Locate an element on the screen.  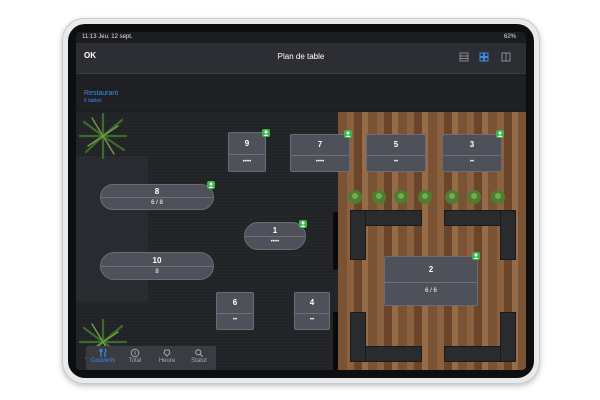
table-number: 1 is located at coordinates (275, 230).